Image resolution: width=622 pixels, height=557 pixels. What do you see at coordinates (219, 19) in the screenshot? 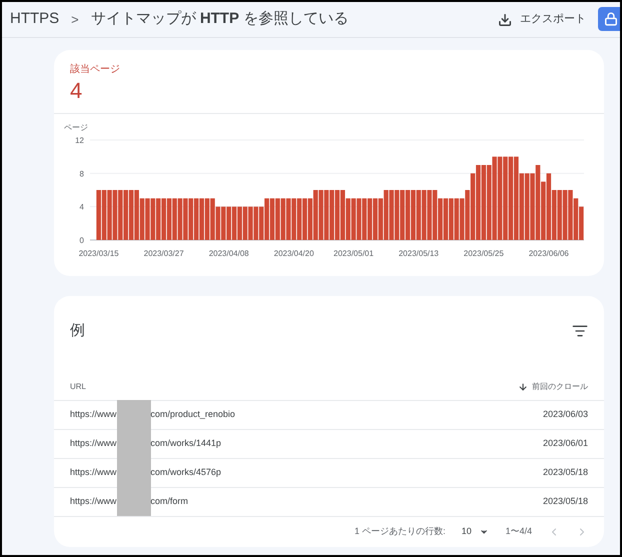
I see `page-title: サイトマップが HTTP を参照している` at bounding box center [219, 19].